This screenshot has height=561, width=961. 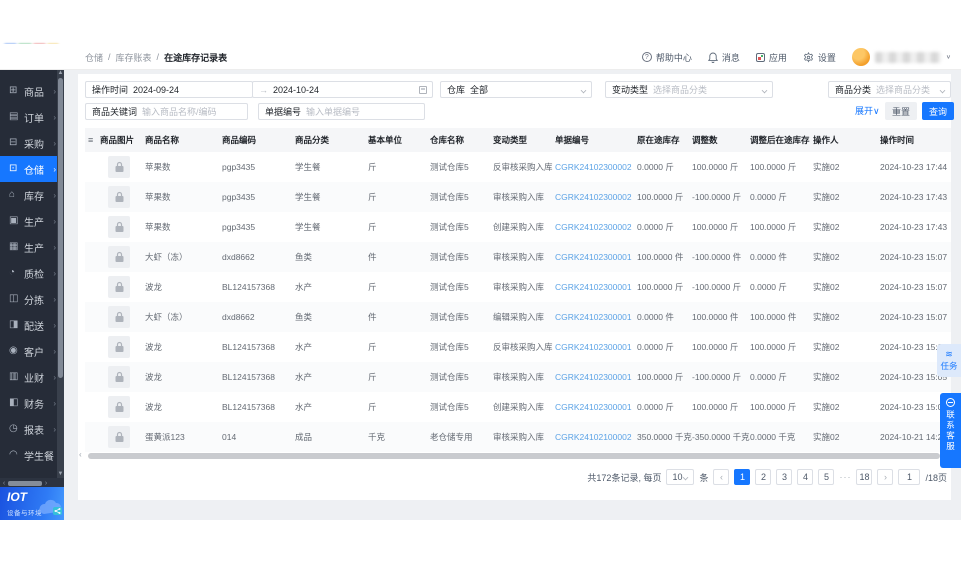 I want to click on customer-service-floating-button: 联系客服, so click(x=950, y=430).